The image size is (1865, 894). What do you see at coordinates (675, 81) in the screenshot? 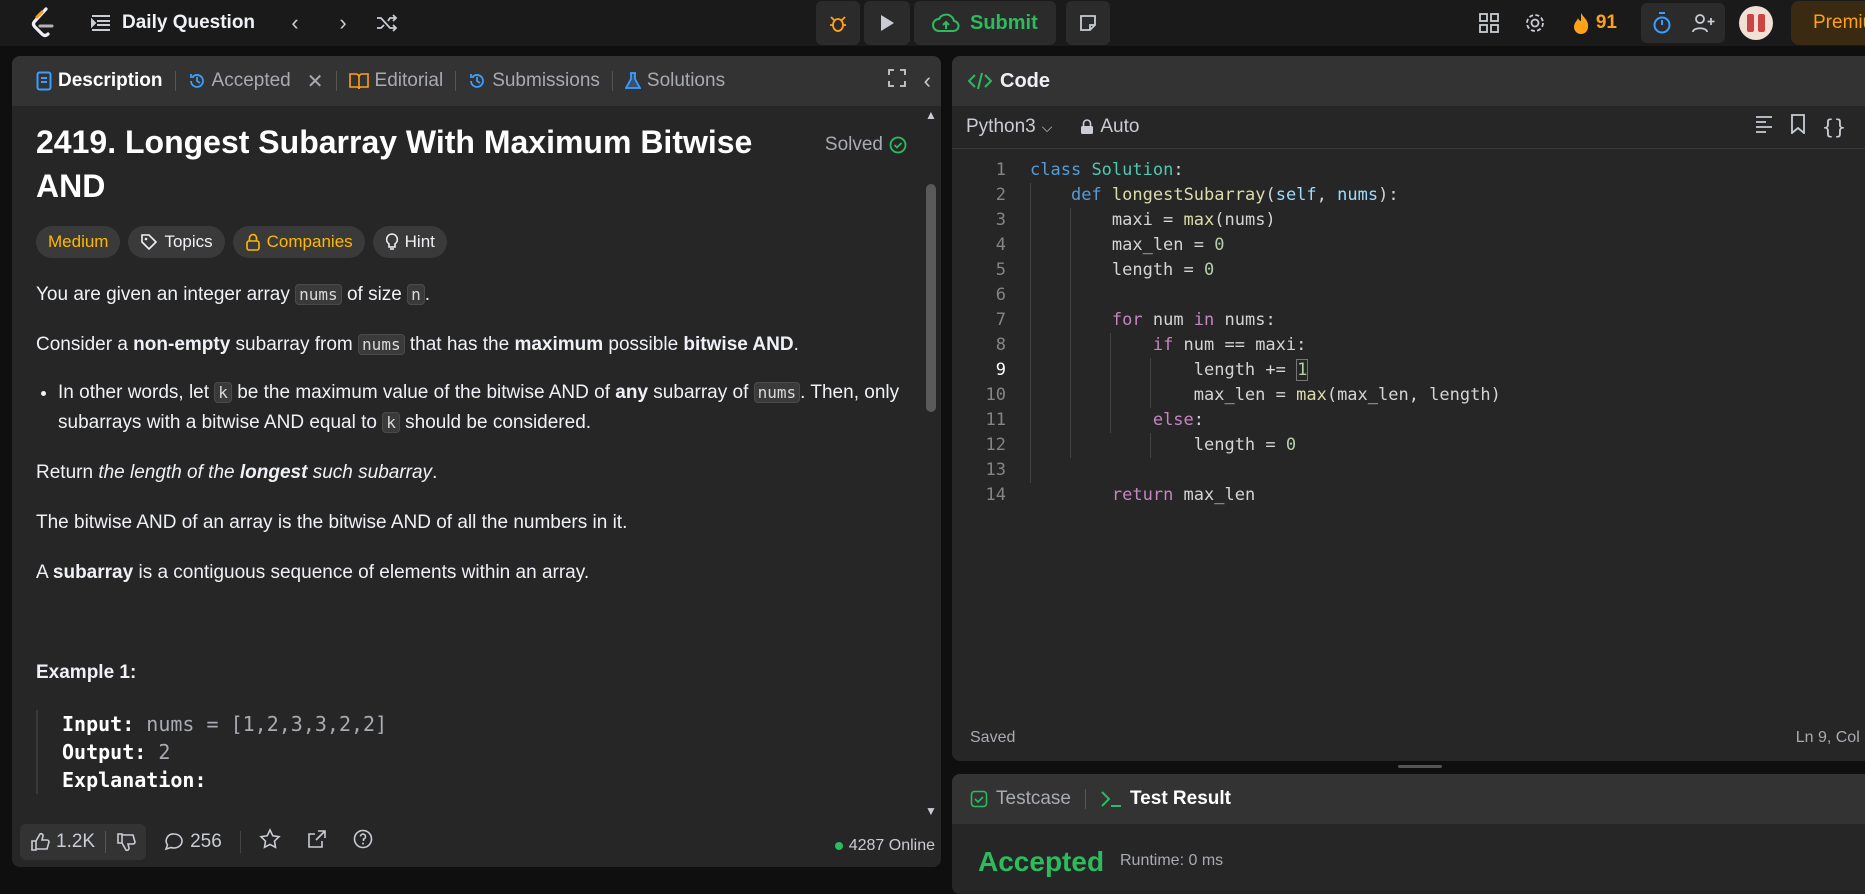
I see `tab-solutions: Solutions` at bounding box center [675, 81].